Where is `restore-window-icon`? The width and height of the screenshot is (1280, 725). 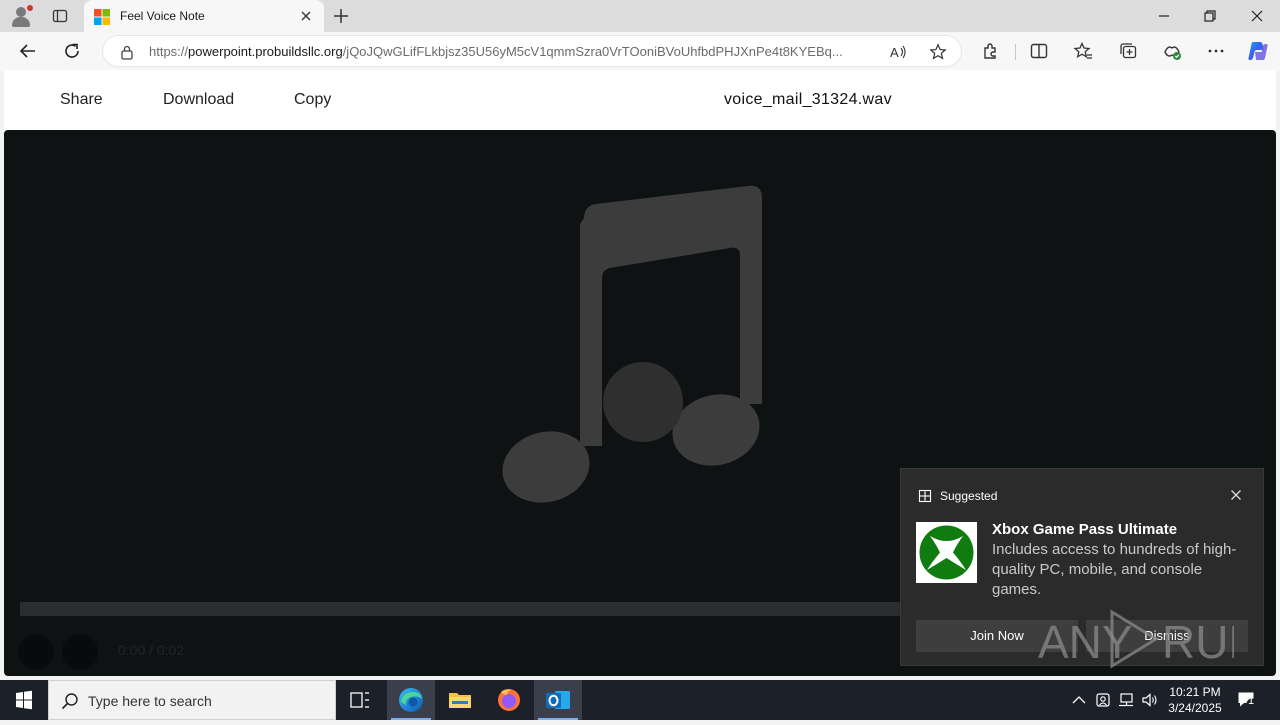
restore-window-icon is located at coordinates (1210, 16).